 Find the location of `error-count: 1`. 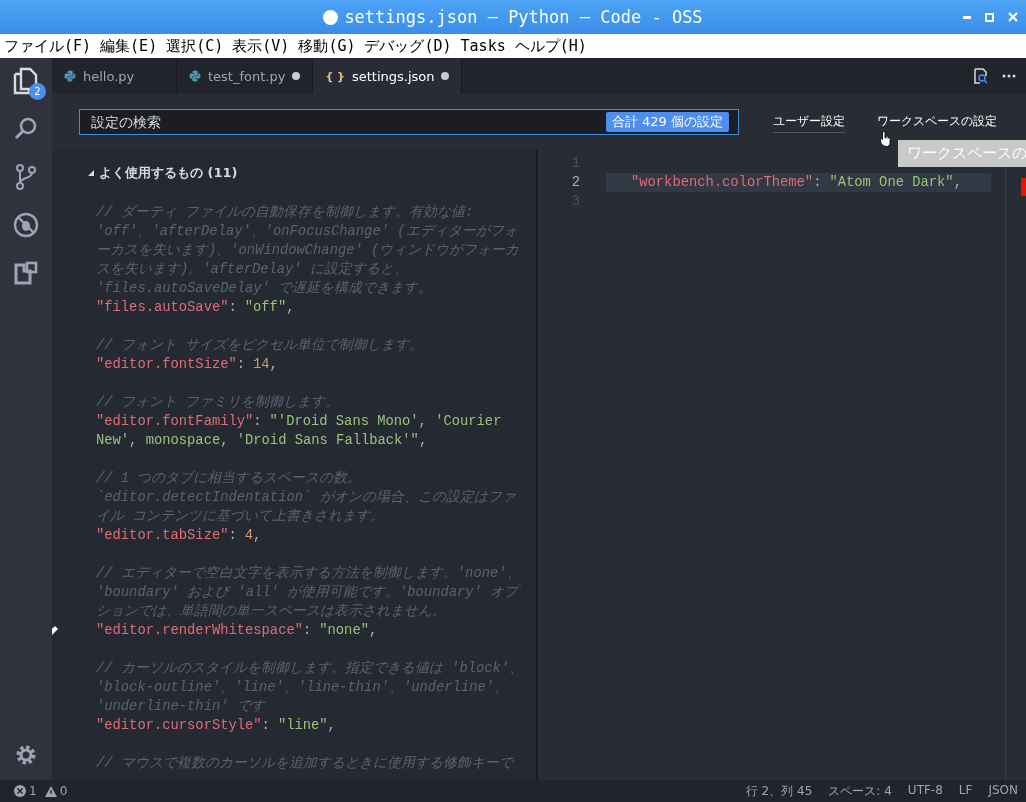

error-count: 1 is located at coordinates (33, 791).